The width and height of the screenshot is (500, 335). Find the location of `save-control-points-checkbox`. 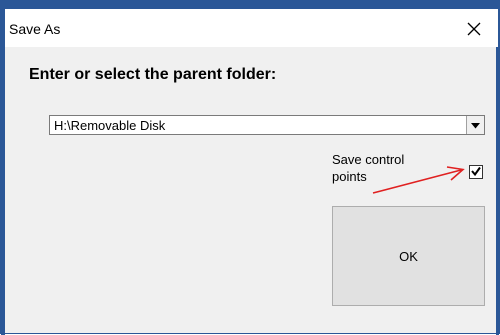

save-control-points-checkbox is located at coordinates (476, 172).